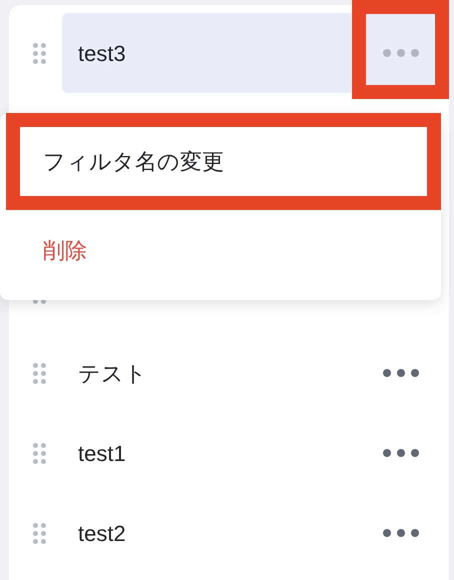  What do you see at coordinates (102, 454) in the screenshot?
I see `filter-name: test1` at bounding box center [102, 454].